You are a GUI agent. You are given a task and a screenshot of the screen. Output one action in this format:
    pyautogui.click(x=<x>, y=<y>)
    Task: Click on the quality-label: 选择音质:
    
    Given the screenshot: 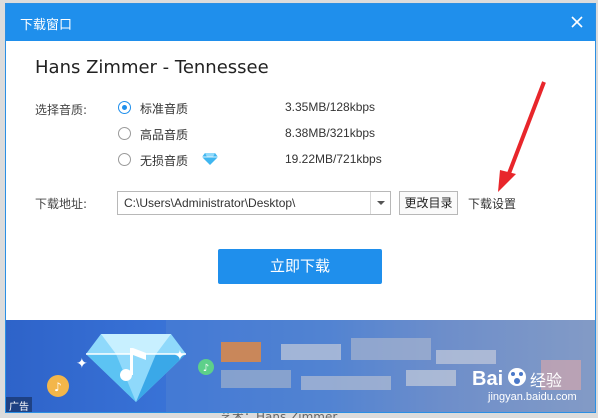 What is the action you would take?
    pyautogui.click(x=61, y=110)
    